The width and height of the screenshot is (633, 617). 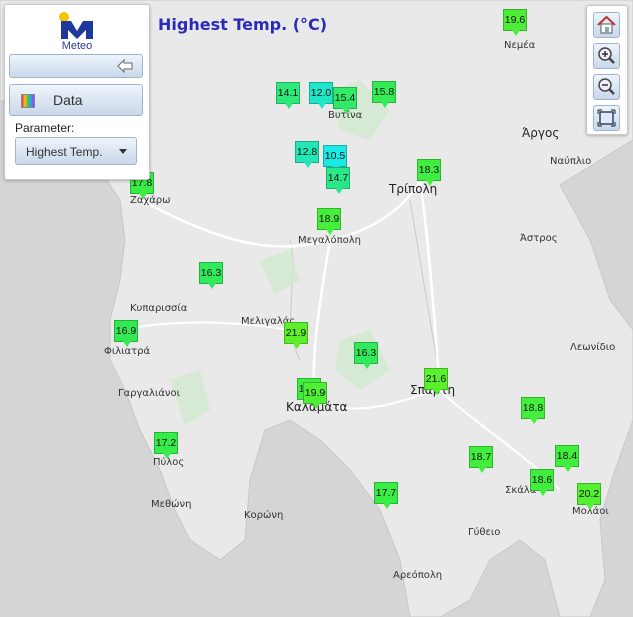 I want to click on arrow-left-icon, so click(x=125, y=66).